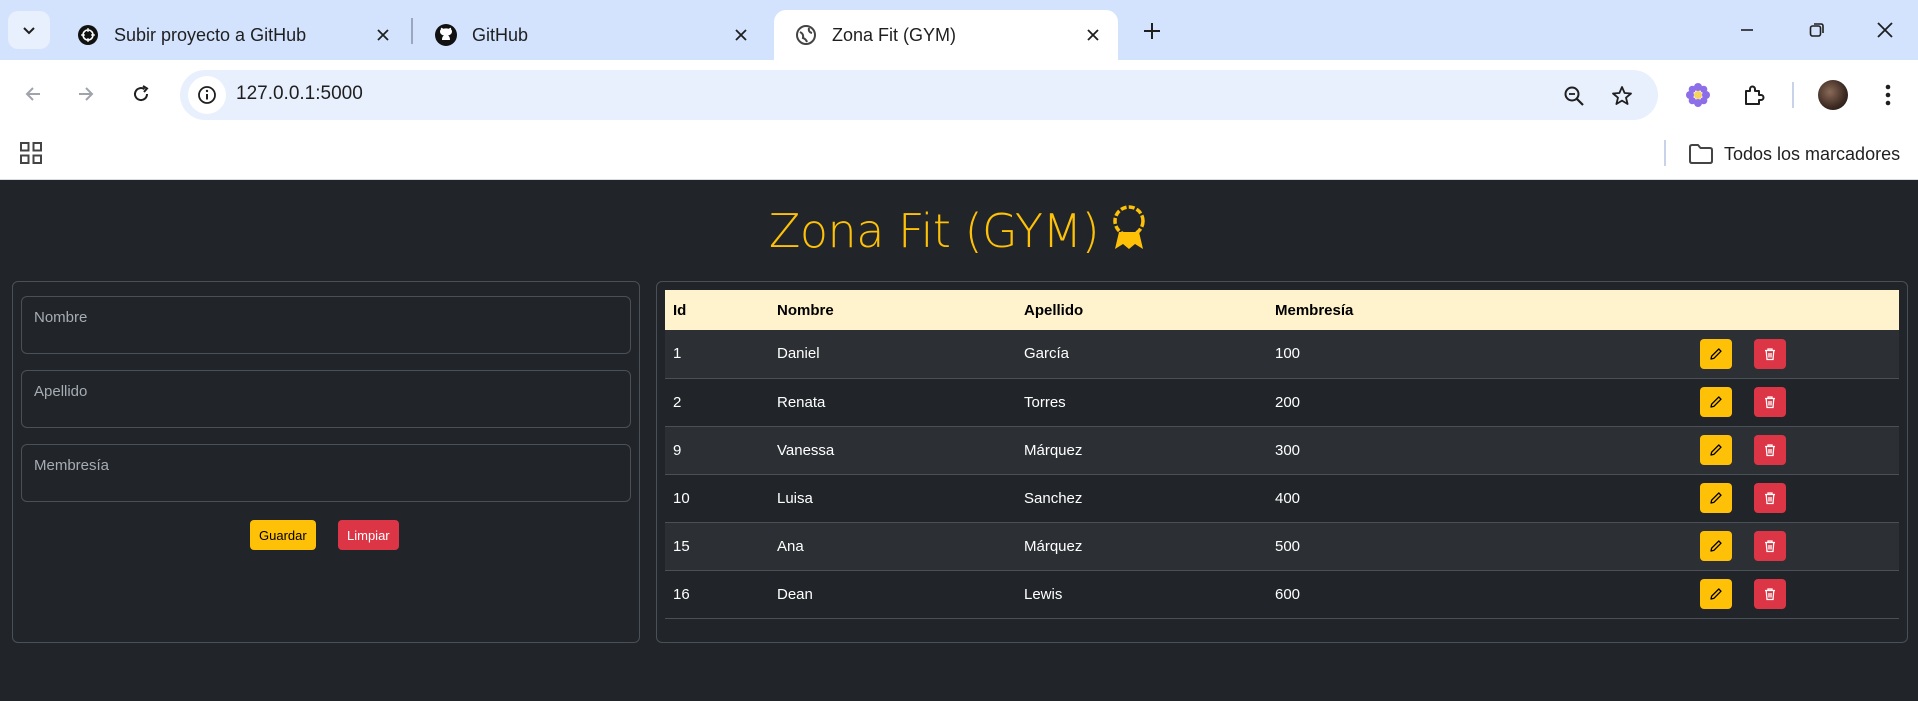  I want to click on openai-icon, so click(88, 35).